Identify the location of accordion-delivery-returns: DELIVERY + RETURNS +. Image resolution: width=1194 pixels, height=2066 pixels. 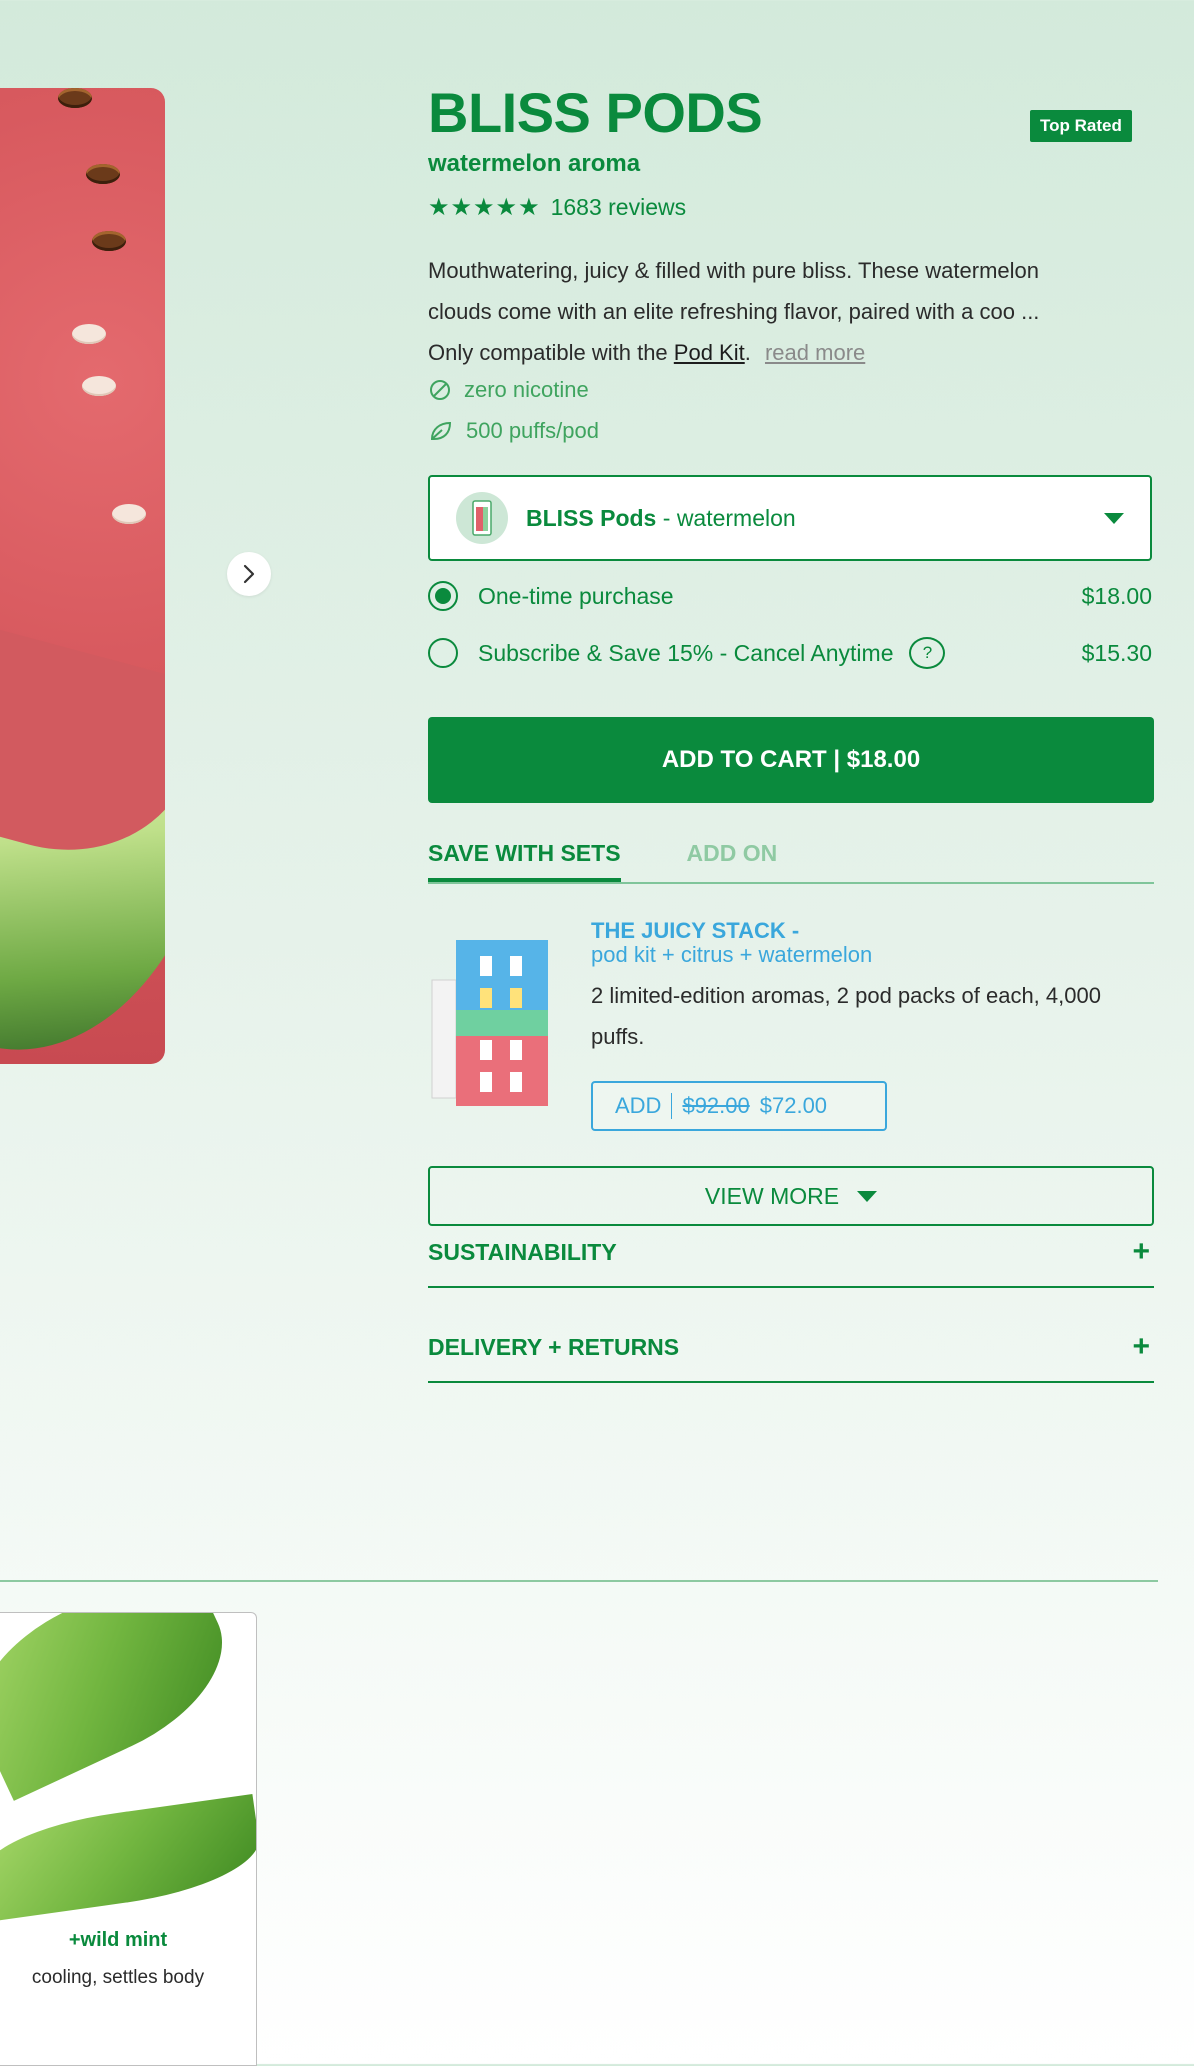
(791, 1348).